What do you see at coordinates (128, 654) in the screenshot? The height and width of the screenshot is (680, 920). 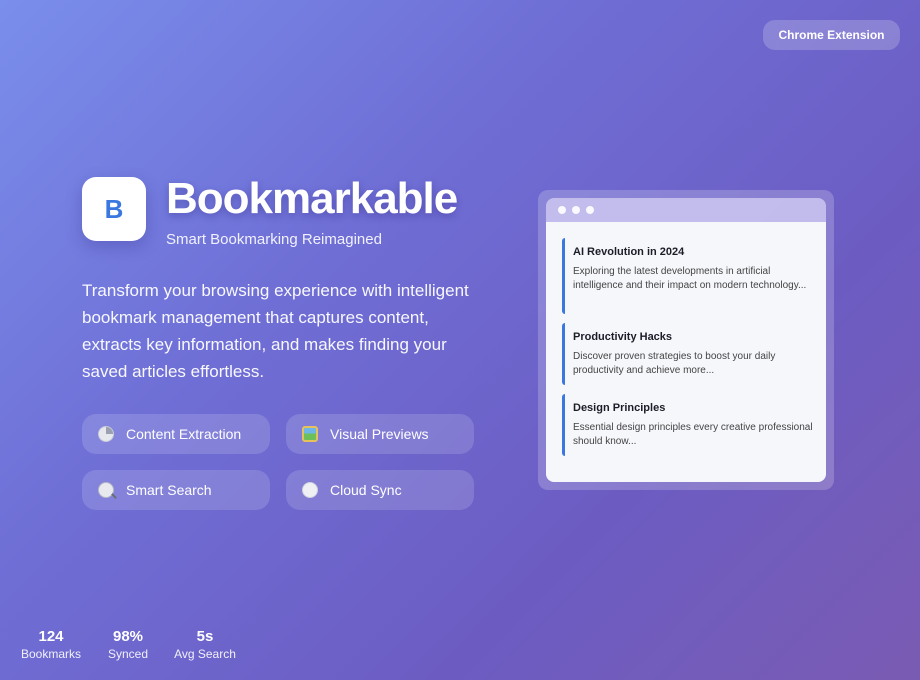 I see `stat-label: Synced` at bounding box center [128, 654].